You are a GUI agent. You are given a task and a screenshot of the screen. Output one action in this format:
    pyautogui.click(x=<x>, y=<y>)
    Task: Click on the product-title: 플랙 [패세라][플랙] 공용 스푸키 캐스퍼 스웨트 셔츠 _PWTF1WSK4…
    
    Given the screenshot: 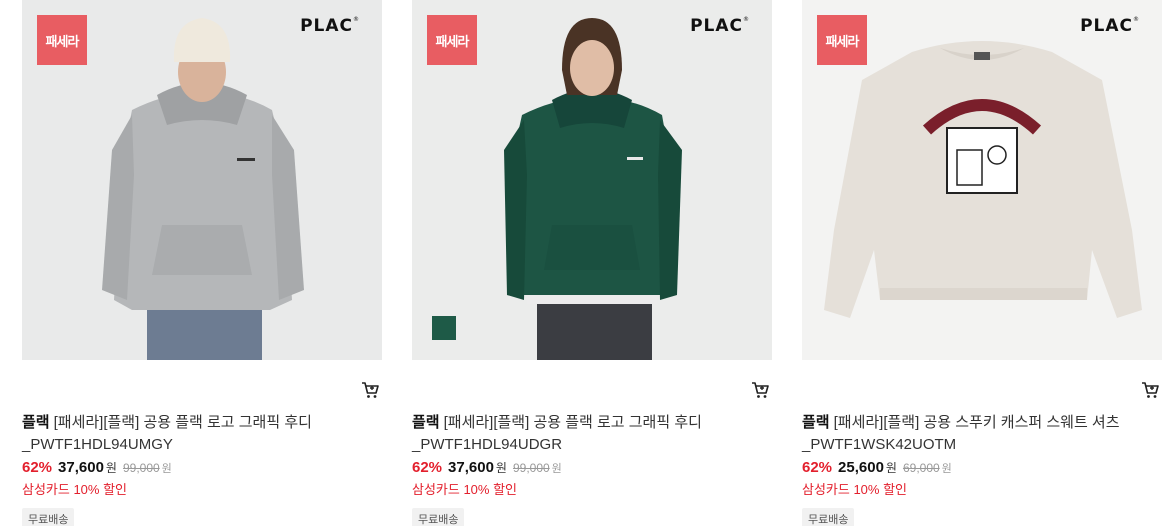 What is the action you would take?
    pyautogui.click(x=977, y=434)
    